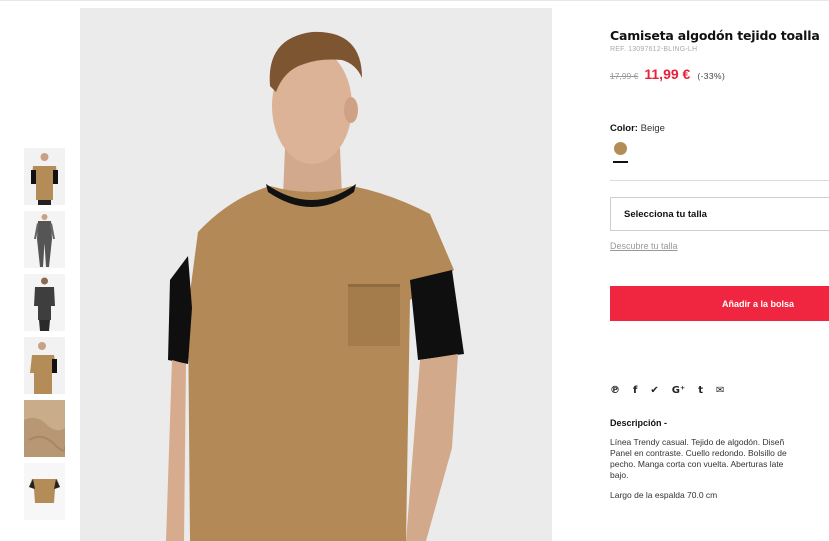 Image resolution: width=829 pixels, height=541 pixels. Describe the element at coordinates (615, 390) in the screenshot. I see `pinterest-icon: ℗` at that location.